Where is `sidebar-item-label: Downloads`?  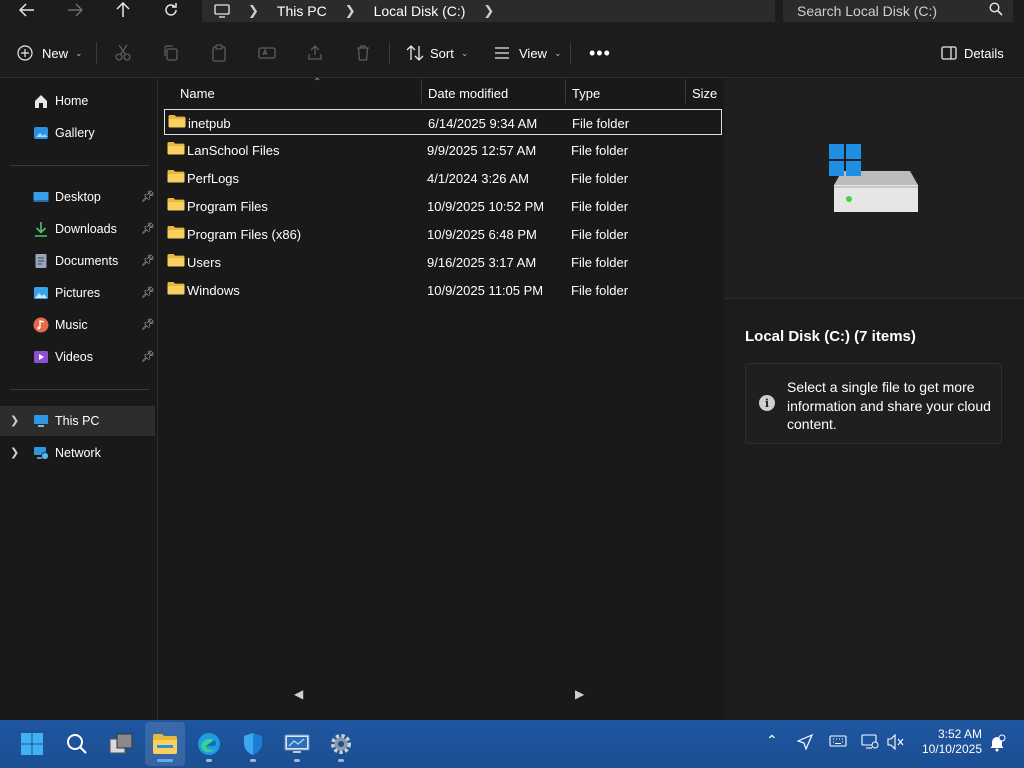 sidebar-item-label: Downloads is located at coordinates (86, 229).